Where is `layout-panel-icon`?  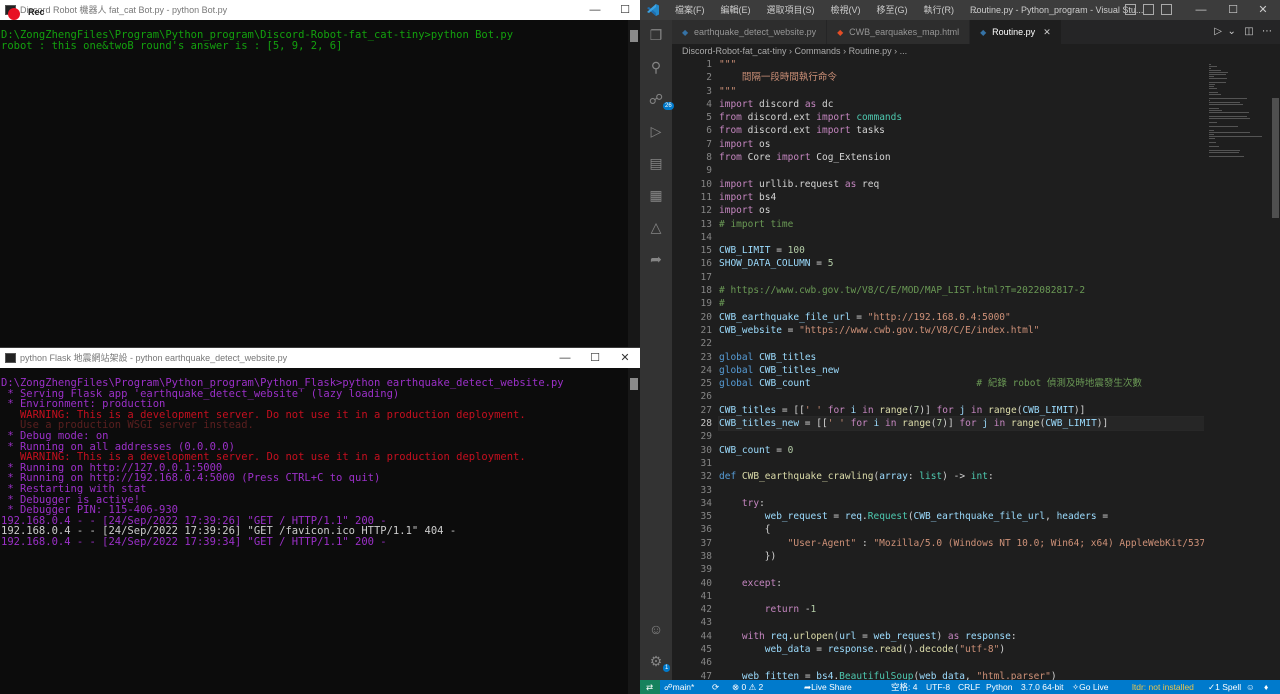
layout-panel-icon is located at coordinates (1148, 9).